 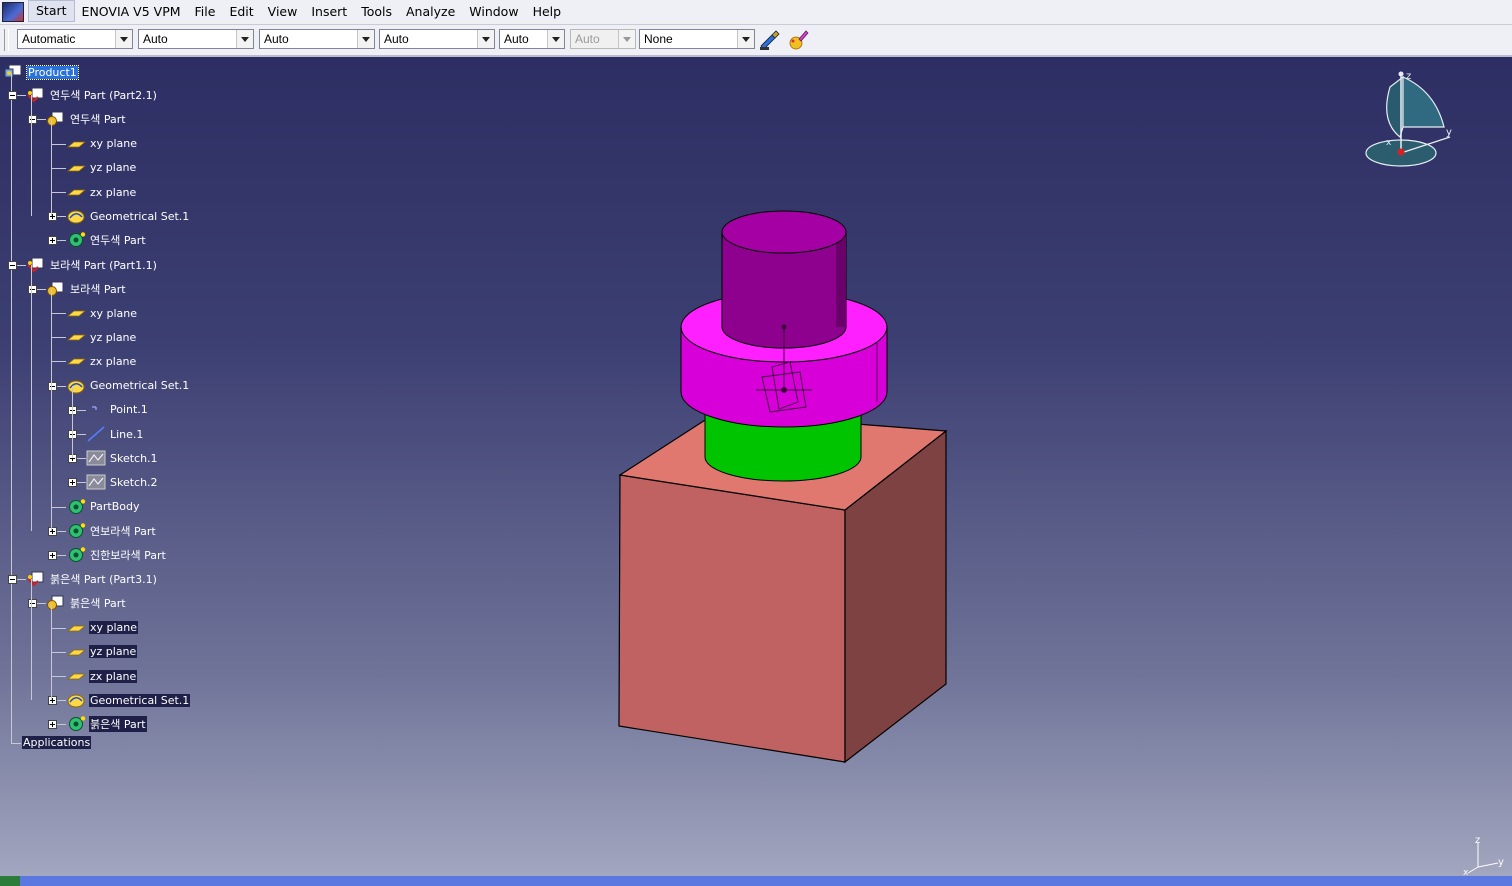 What do you see at coordinates (798, 40) in the screenshot?
I see `properties-painter-icon` at bounding box center [798, 40].